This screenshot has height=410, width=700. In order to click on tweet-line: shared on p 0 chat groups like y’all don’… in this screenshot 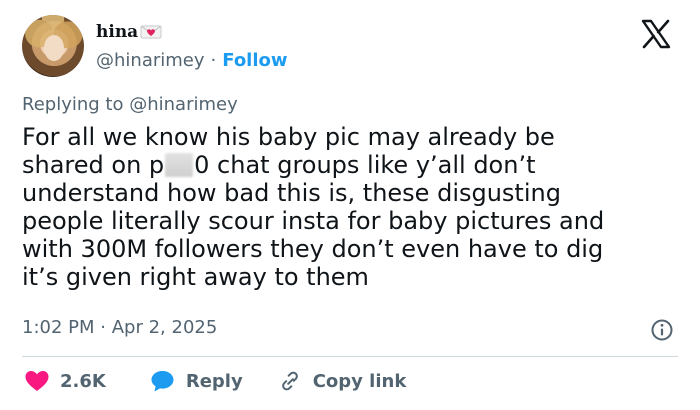, I will do `click(352, 165)`.